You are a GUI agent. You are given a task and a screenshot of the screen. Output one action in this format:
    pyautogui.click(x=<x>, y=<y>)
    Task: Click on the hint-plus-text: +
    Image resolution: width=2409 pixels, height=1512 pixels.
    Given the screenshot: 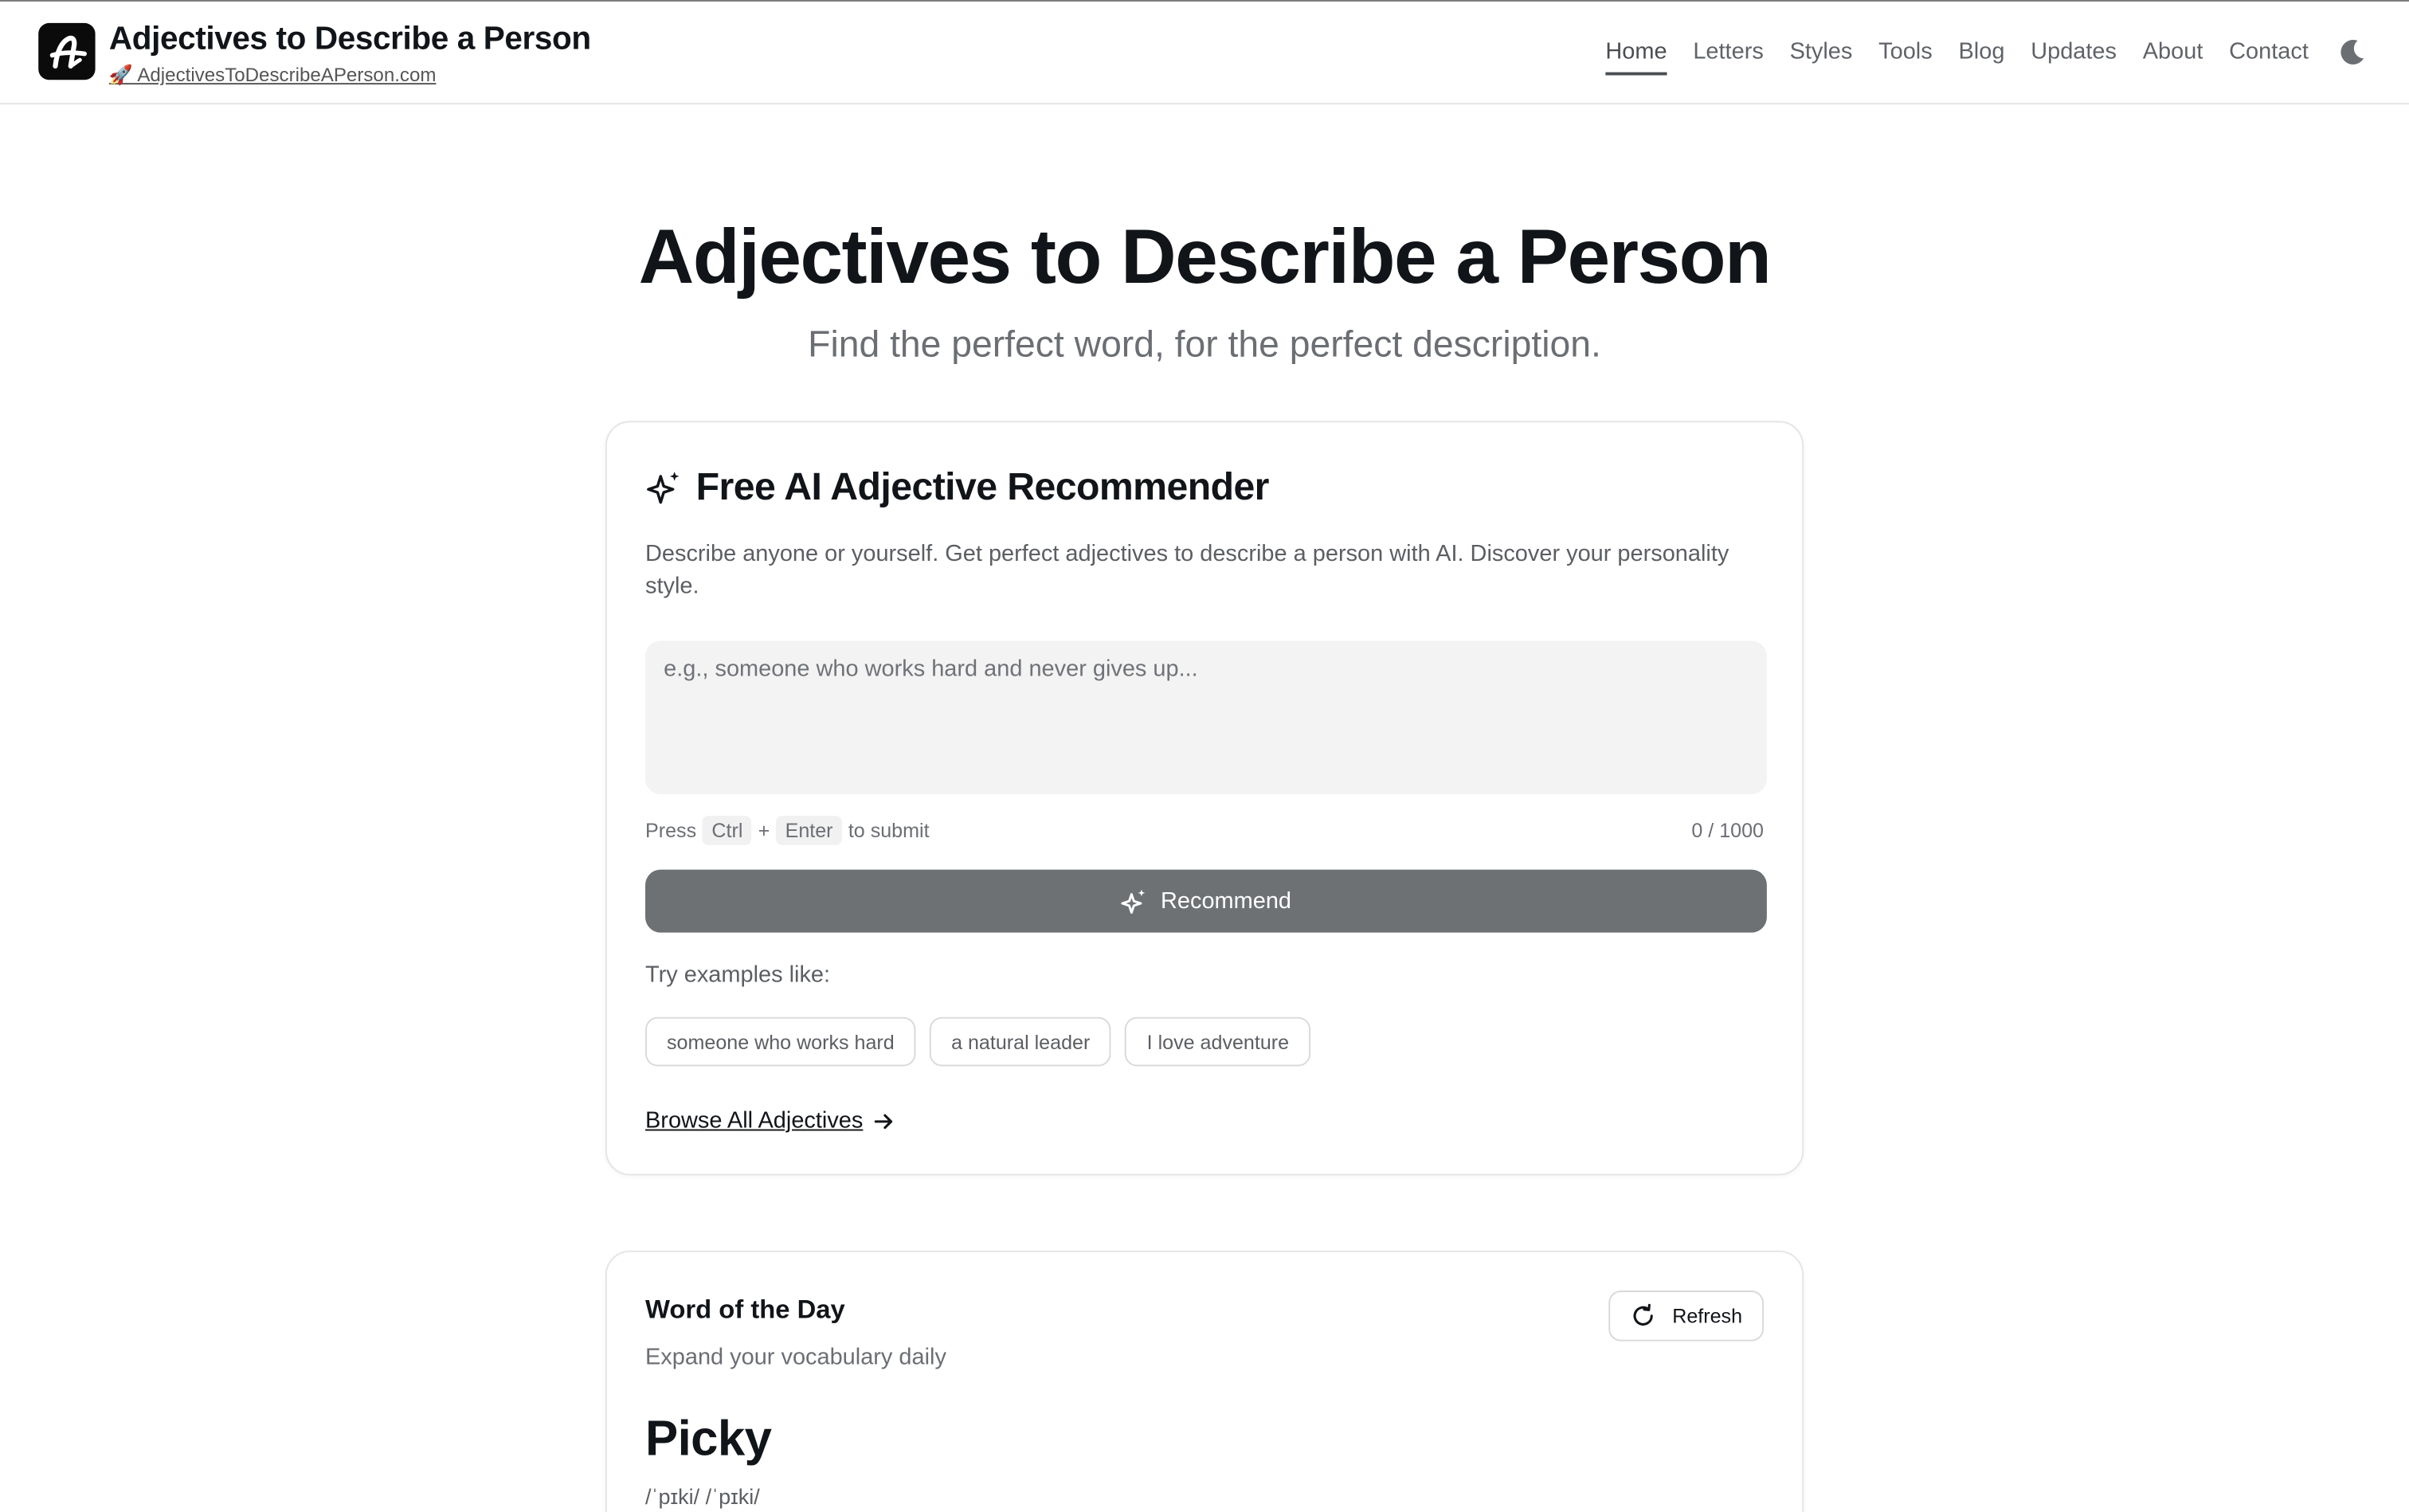 What is the action you would take?
    pyautogui.click(x=764, y=830)
    